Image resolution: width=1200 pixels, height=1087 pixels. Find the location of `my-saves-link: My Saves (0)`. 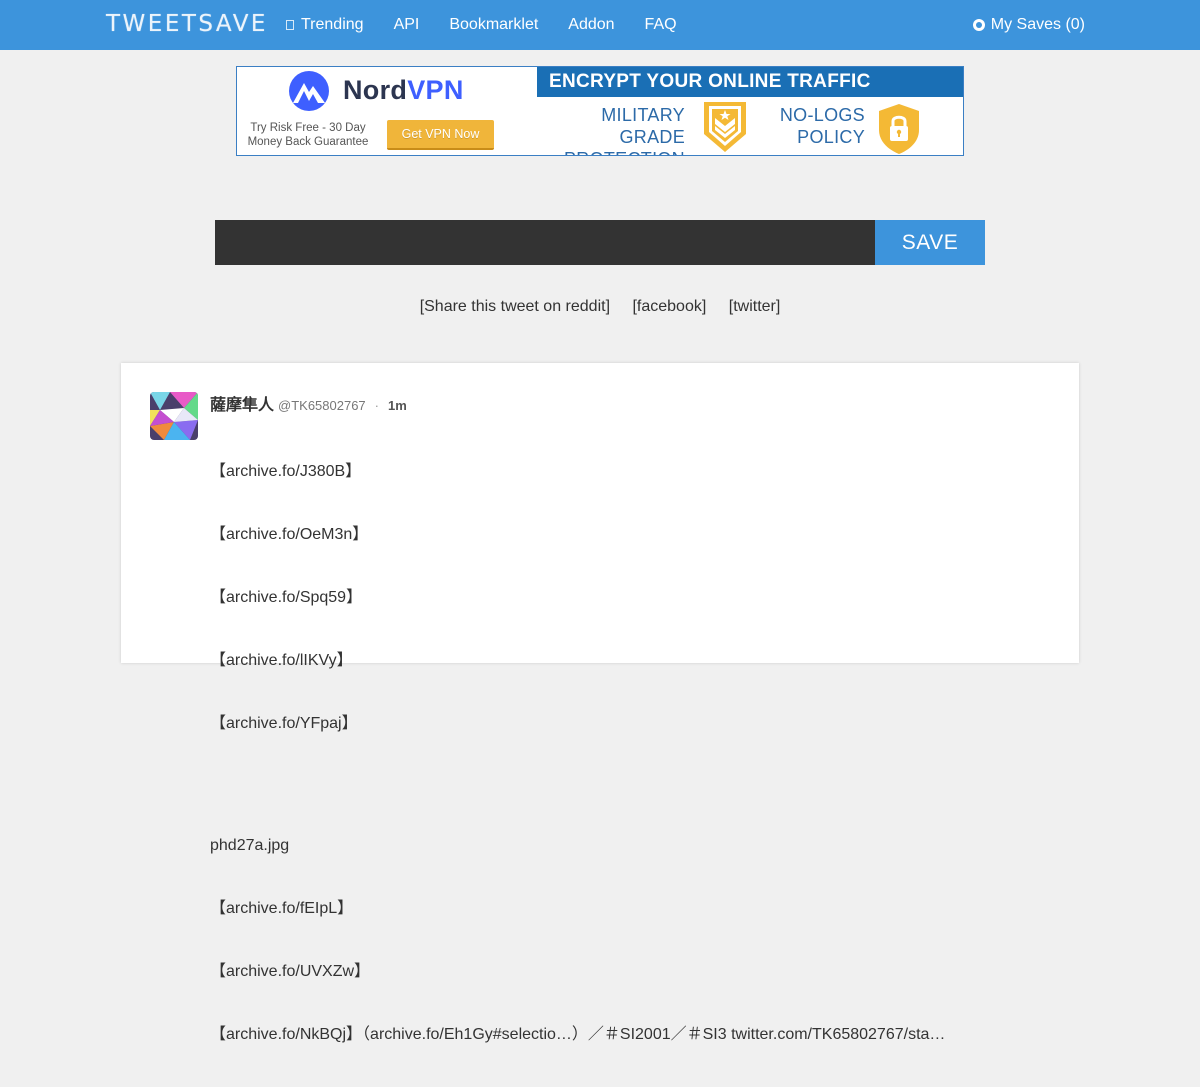

my-saves-link: My Saves (0) is located at coordinates (1028, 25).